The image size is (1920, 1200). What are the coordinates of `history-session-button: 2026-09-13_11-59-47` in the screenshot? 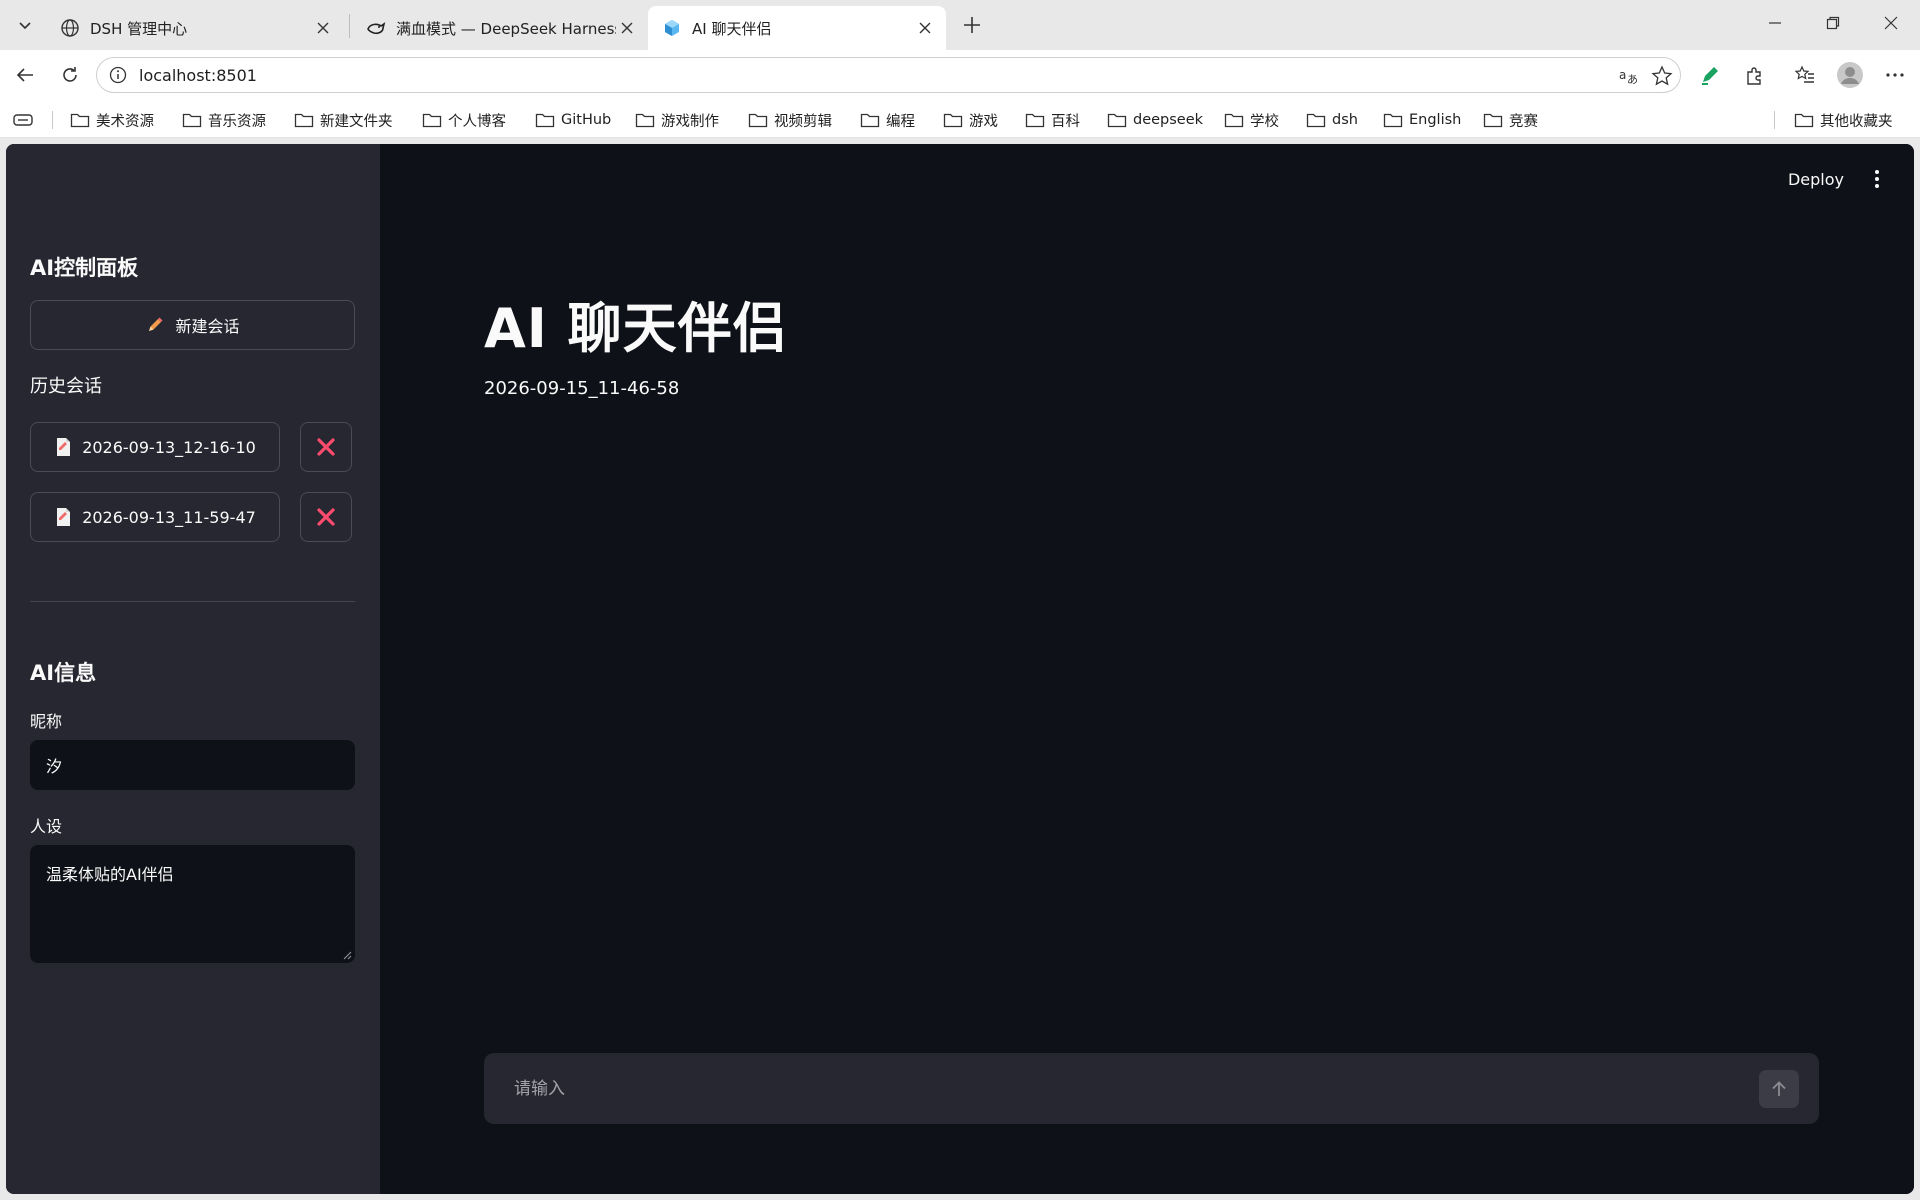 It's located at (155, 517).